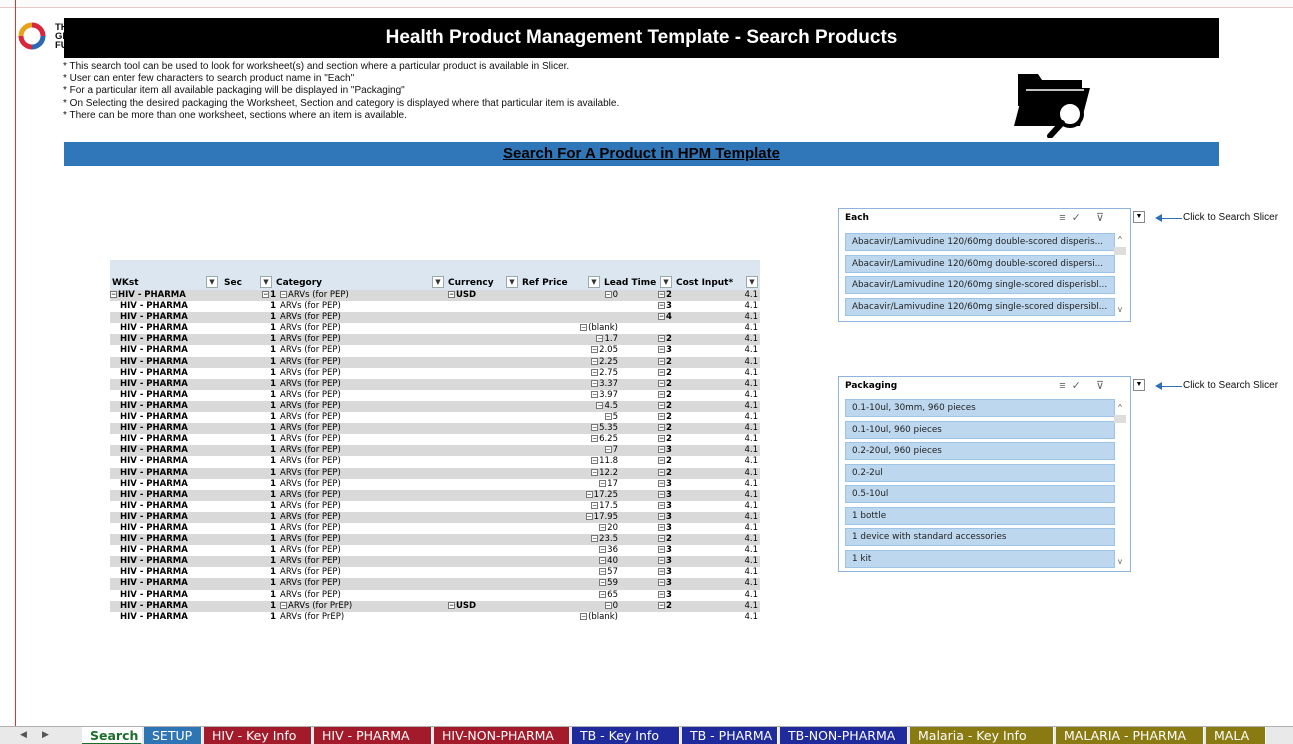 This screenshot has width=1293, height=744. What do you see at coordinates (435, 495) in the screenshot?
I see `table-row: HIV - PHARMA 1 ARVs (for PEP) −17.25−3 4.1` at bounding box center [435, 495].